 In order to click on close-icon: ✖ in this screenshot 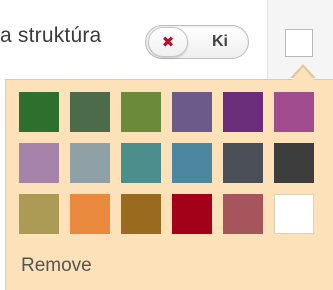, I will do `click(168, 41)`.